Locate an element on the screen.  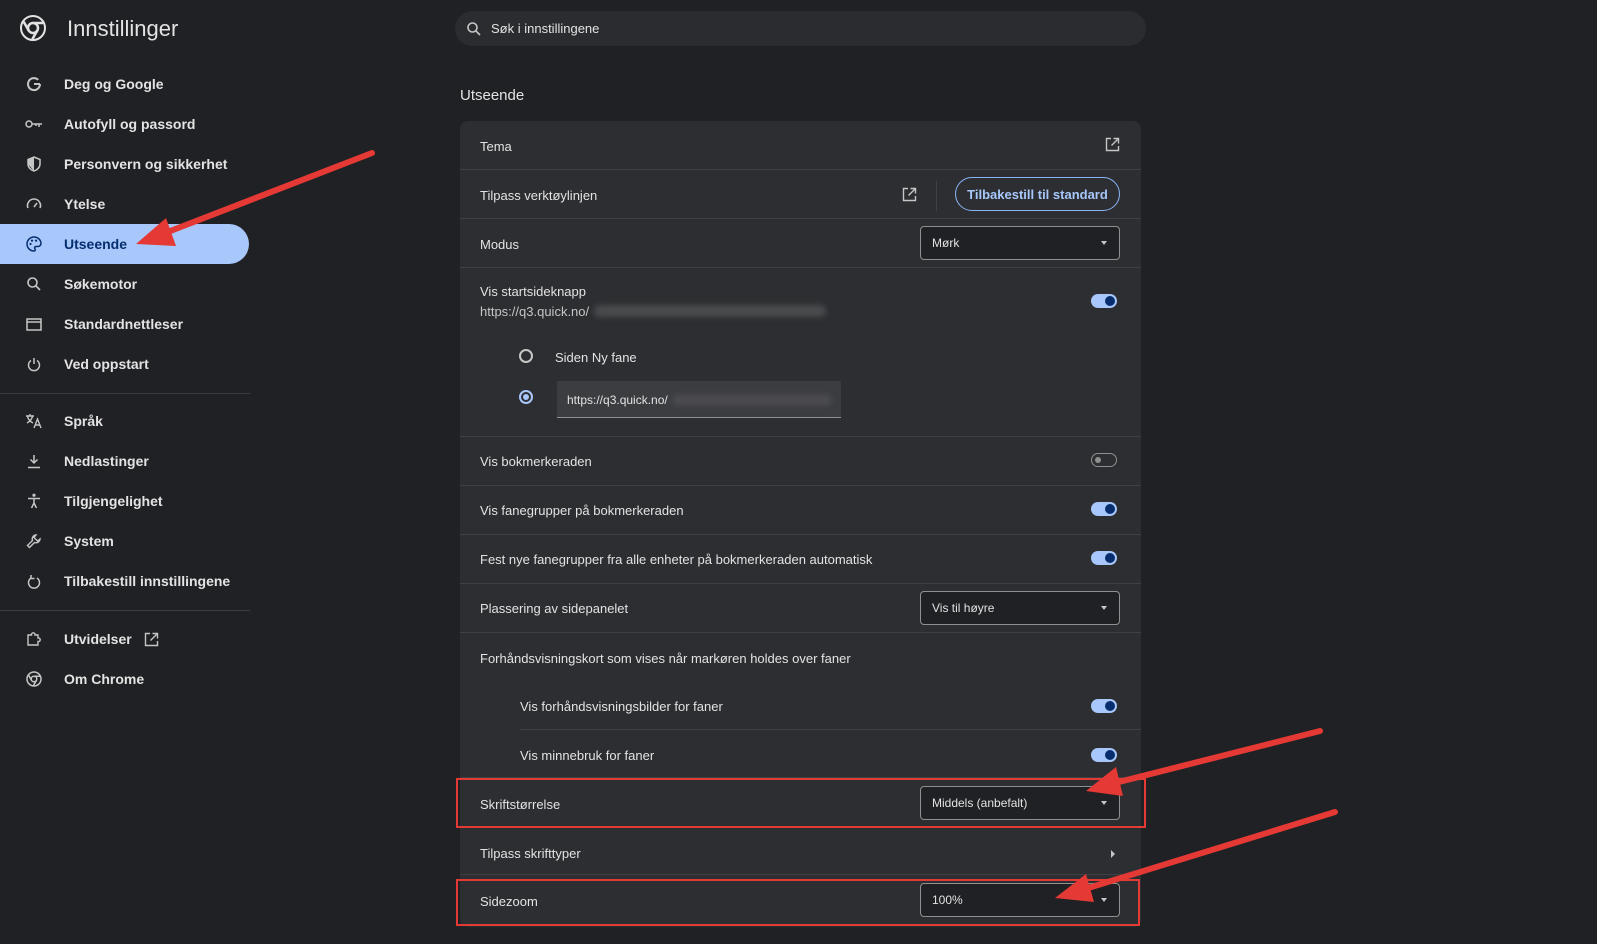
reset-to-default-button: Tilbakestill til standard is located at coordinates (1037, 194).